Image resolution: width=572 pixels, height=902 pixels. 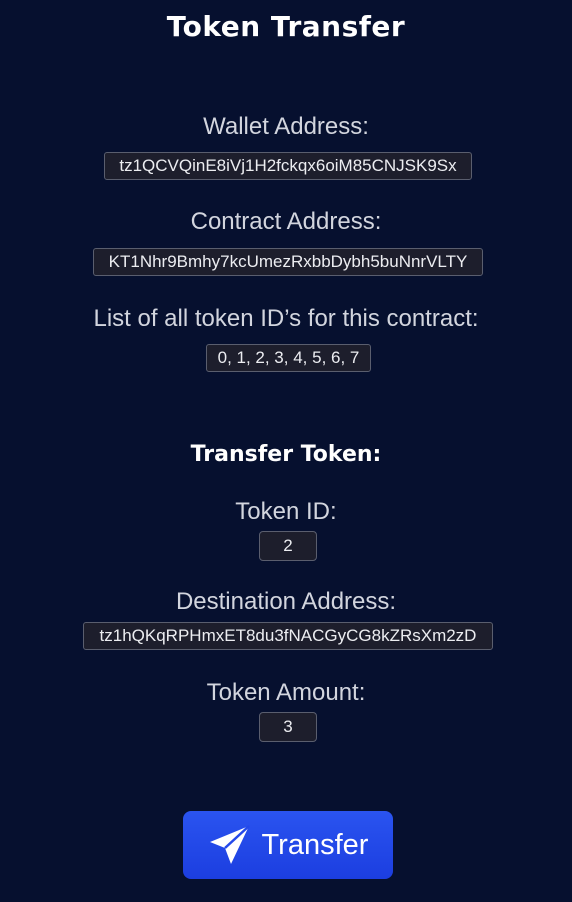 I want to click on transfer-button: Transfer, so click(x=288, y=845).